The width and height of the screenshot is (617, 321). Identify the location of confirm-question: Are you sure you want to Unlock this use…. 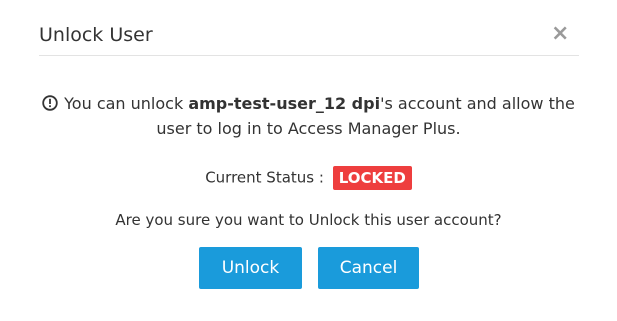
(308, 220).